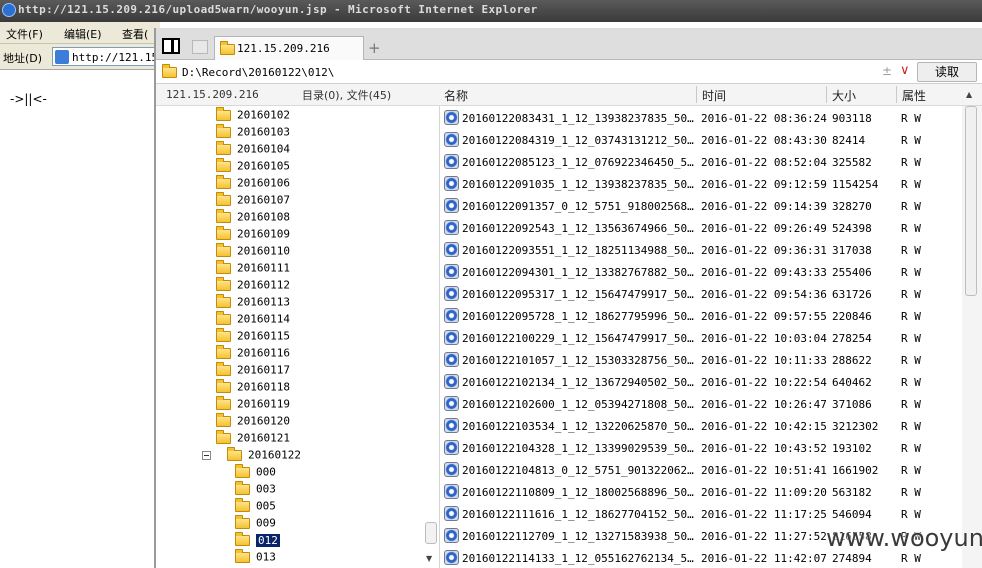  What do you see at coordinates (569, 72) in the screenshot?
I see `path-bar: D:\Record\20160122\012\ ± ∨ 读取` at bounding box center [569, 72].